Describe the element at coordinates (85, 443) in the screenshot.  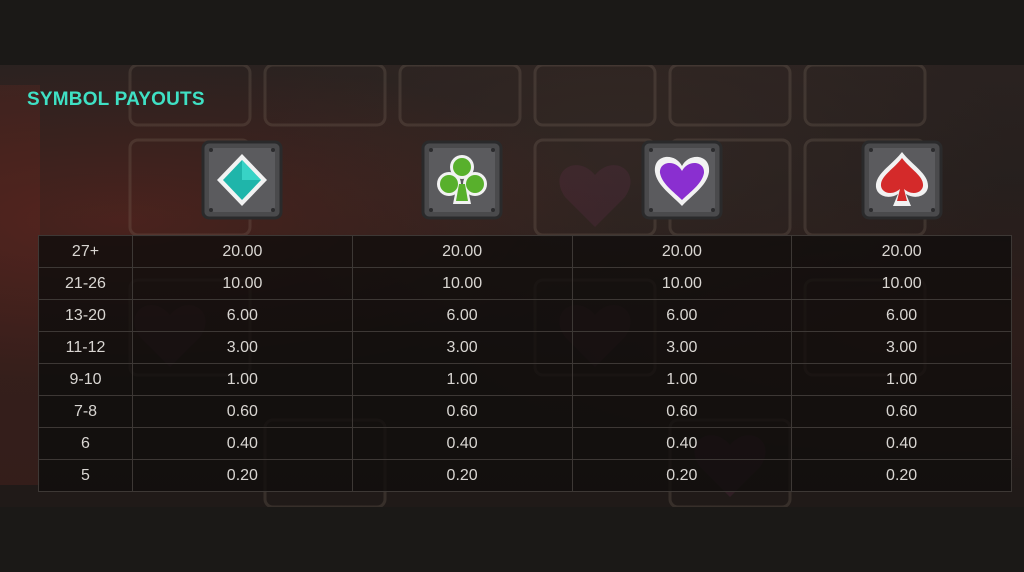
I see `symbol-count-cell: 6` at that location.